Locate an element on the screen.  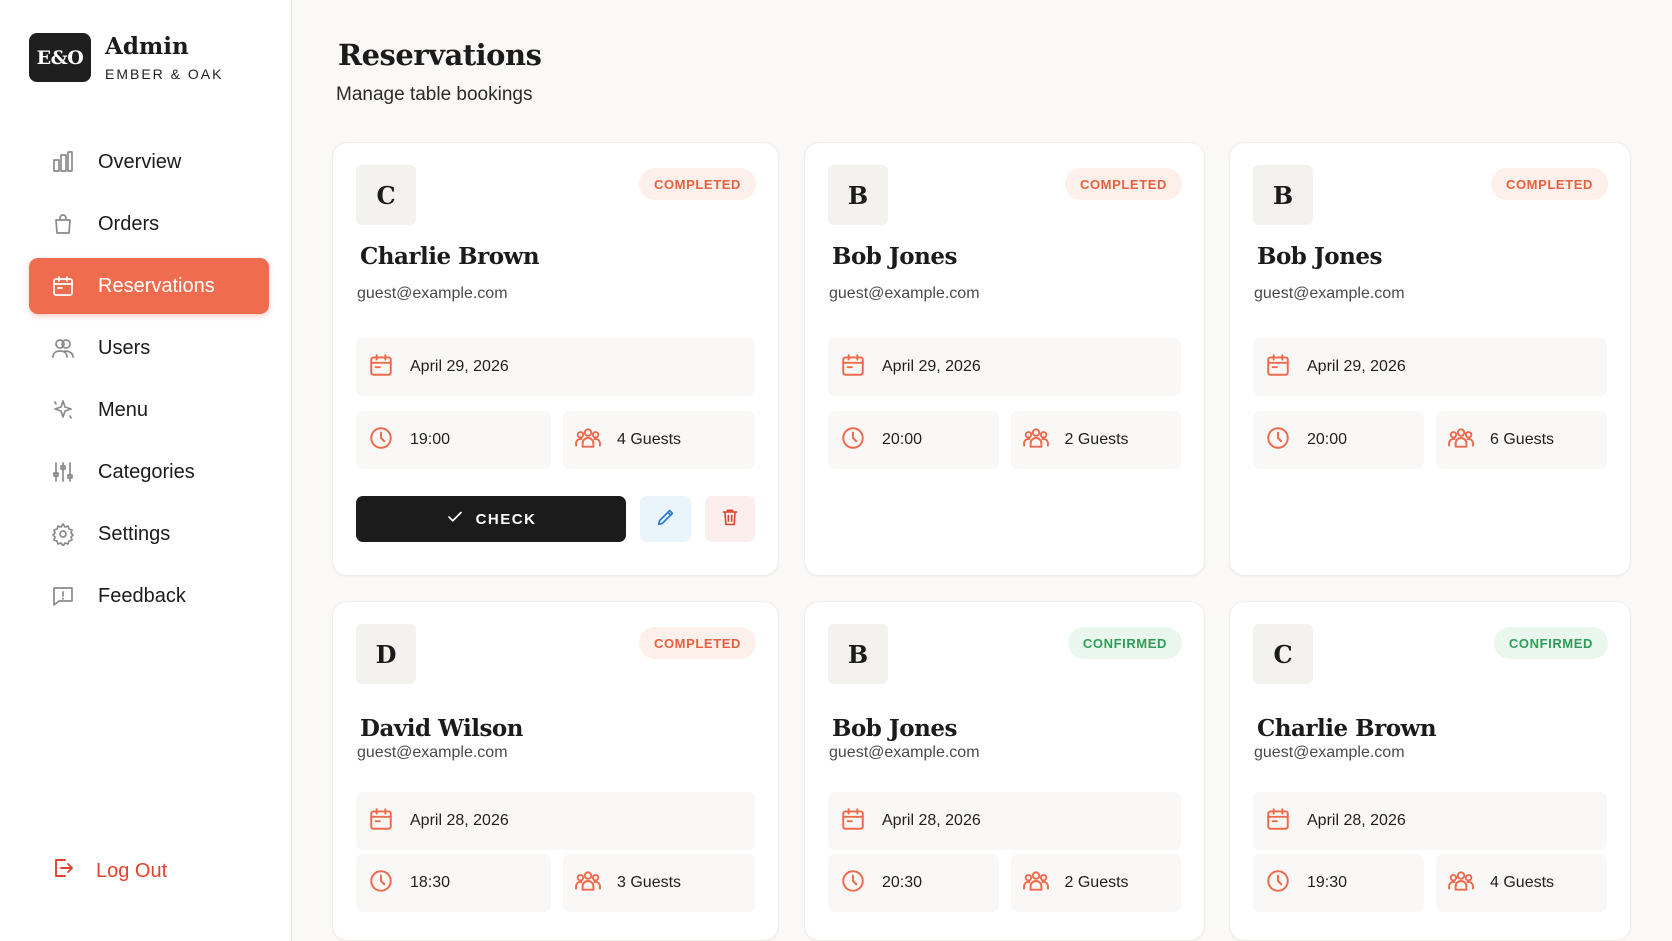
guest-count: 3 Guests is located at coordinates (649, 882).